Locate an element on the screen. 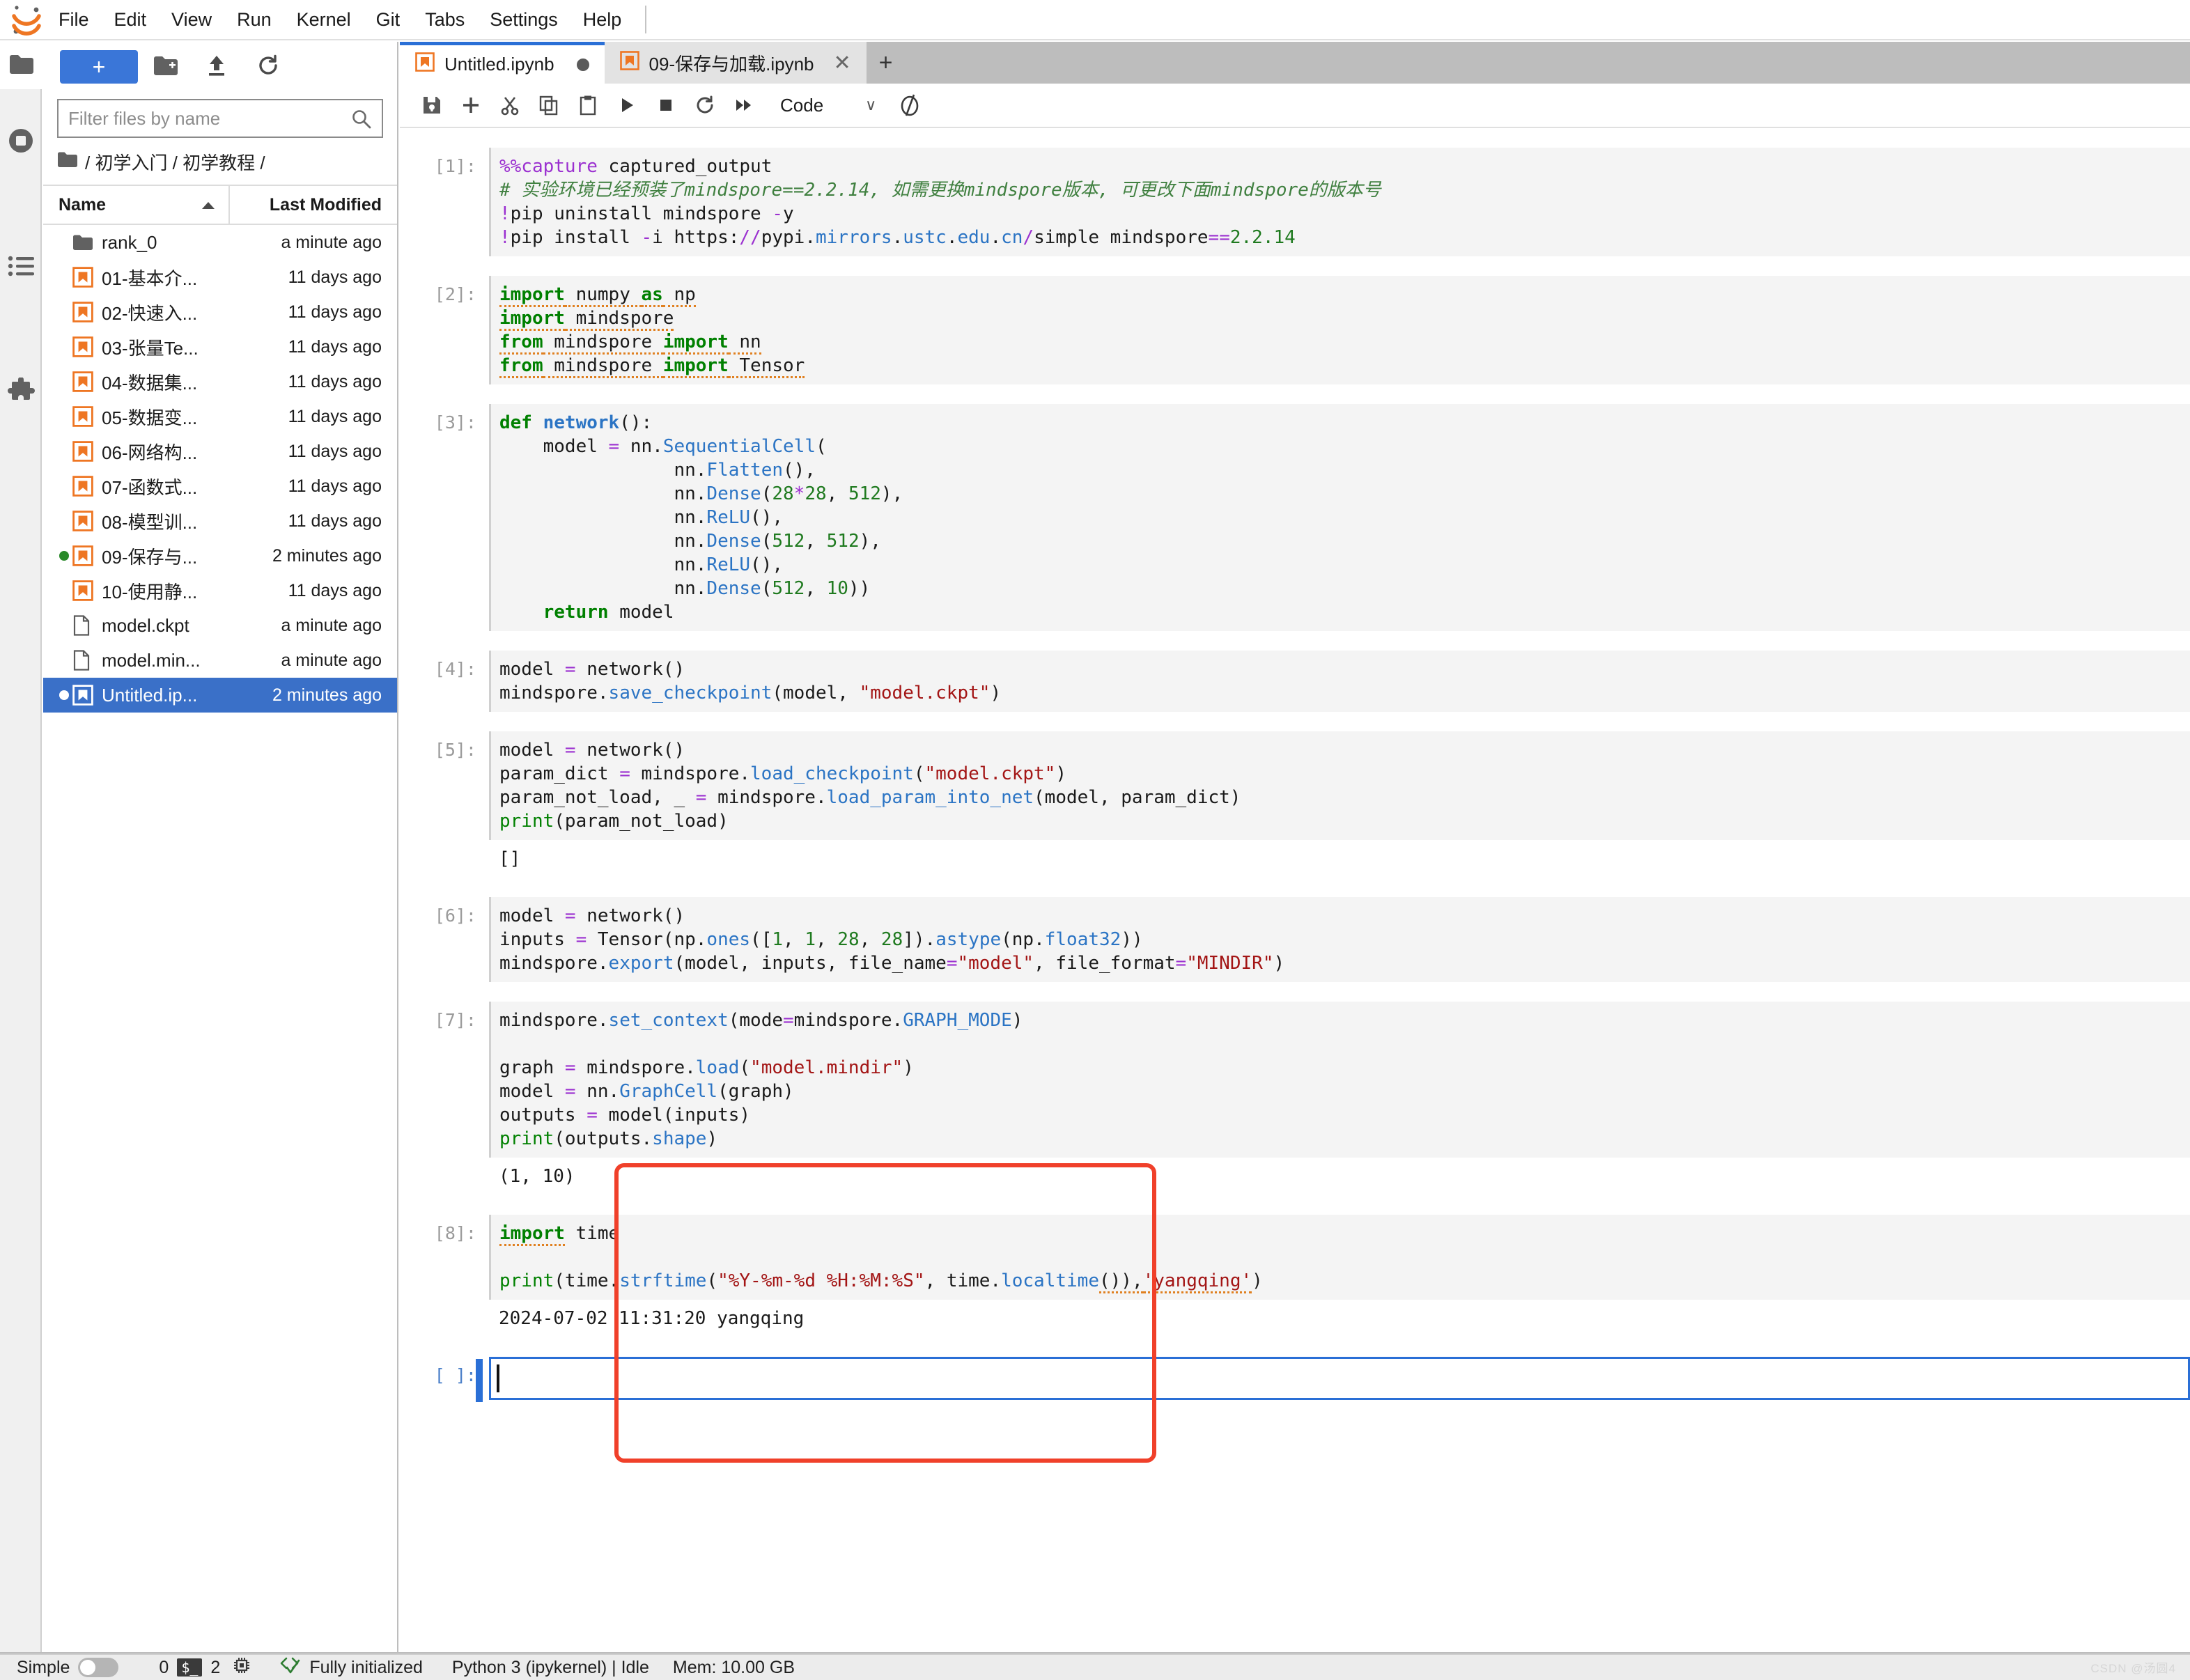 The height and width of the screenshot is (1680, 2190). file-row: 09-保存与... 2 minutes ago is located at coordinates (220, 555).